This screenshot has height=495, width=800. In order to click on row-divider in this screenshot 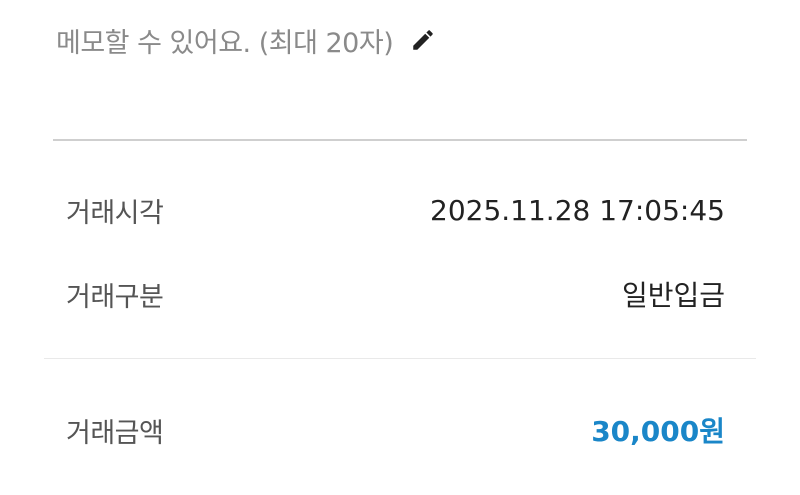, I will do `click(400, 358)`.